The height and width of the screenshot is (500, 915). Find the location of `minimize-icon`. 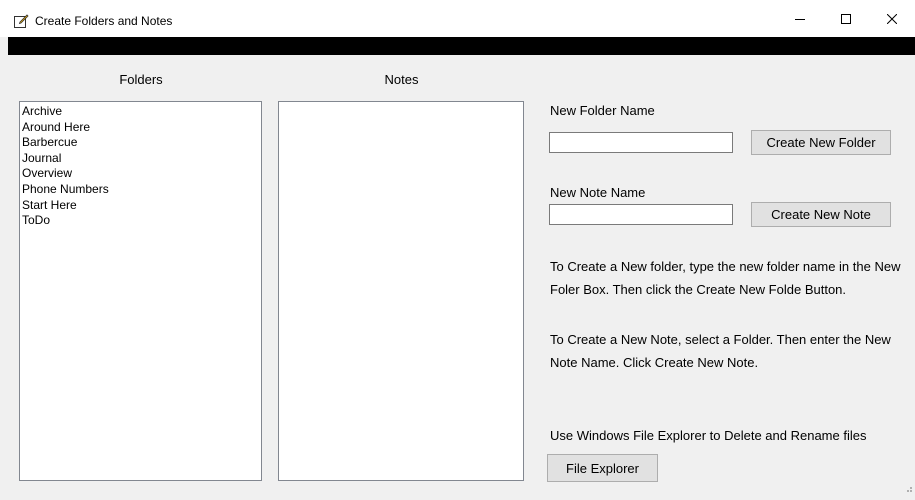

minimize-icon is located at coordinates (800, 19).